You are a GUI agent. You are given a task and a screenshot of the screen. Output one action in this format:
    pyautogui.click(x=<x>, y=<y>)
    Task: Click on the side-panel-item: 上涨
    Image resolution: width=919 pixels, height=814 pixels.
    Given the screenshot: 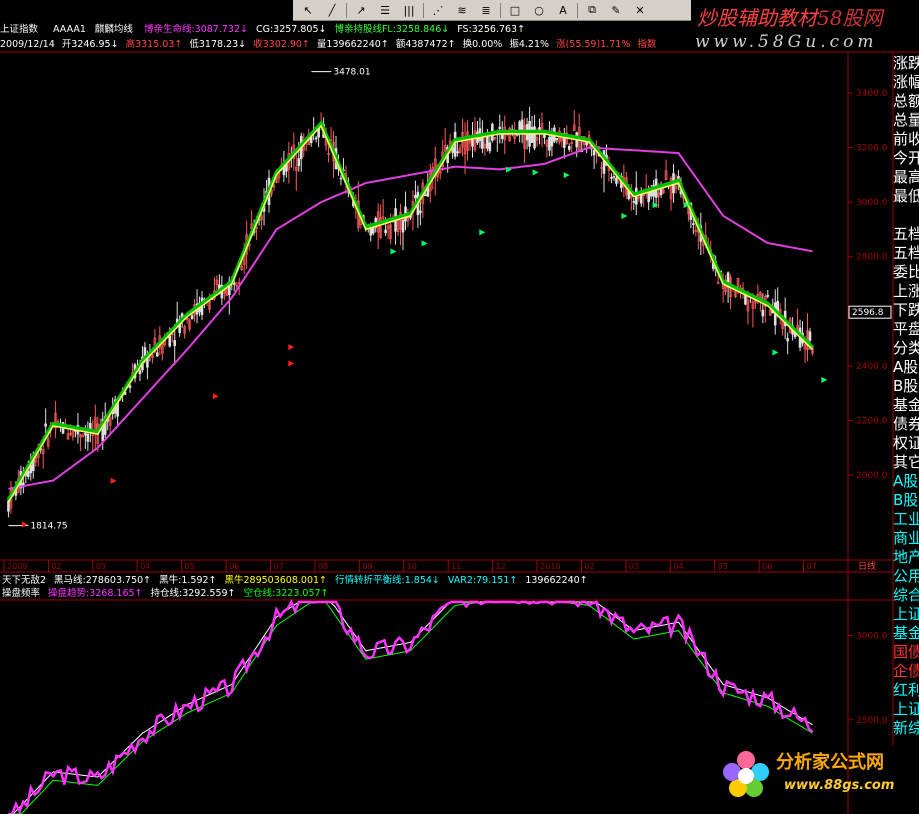 What is the action you would take?
    pyautogui.click(x=906, y=291)
    